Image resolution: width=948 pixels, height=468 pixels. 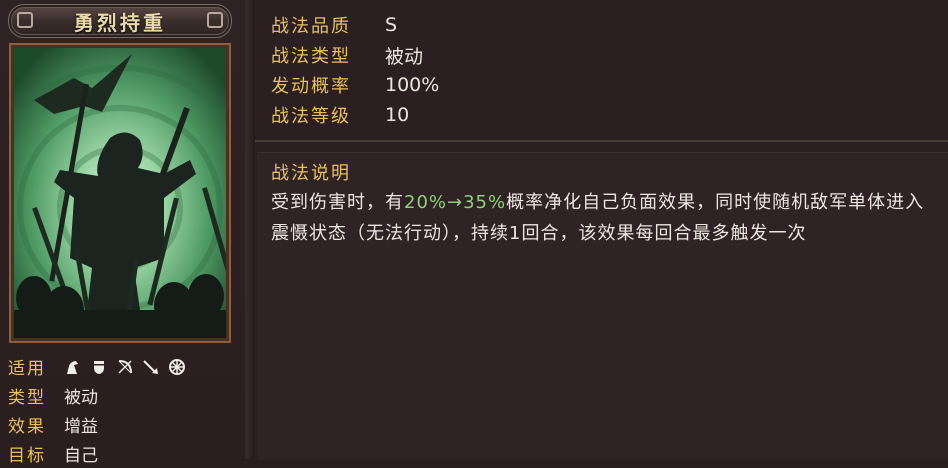 What do you see at coordinates (664, 233) in the screenshot?
I see `description-part-3: 回合，该效果每回合最多触发一次` at bounding box center [664, 233].